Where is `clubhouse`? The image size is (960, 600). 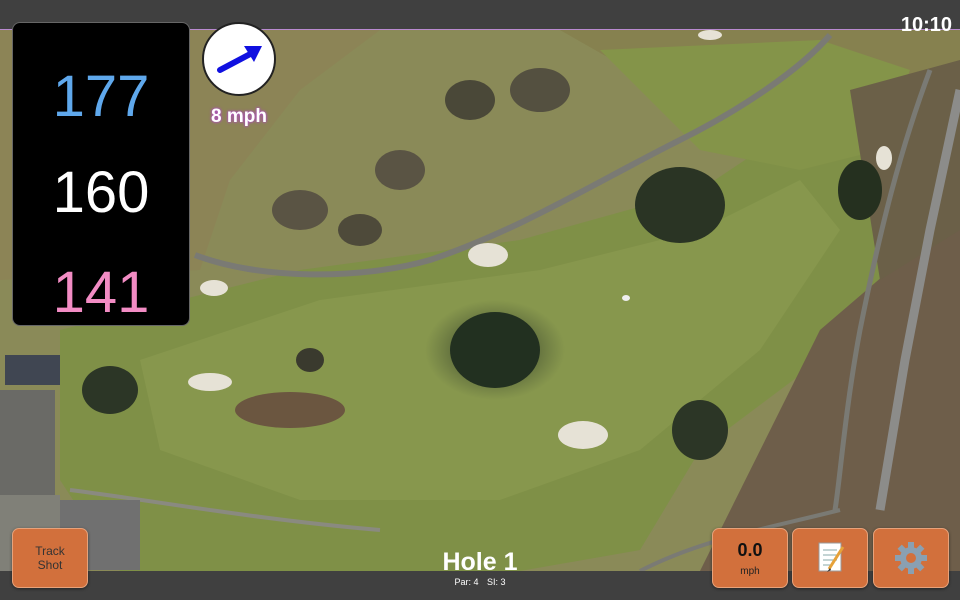
clubhouse is located at coordinates (27, 442).